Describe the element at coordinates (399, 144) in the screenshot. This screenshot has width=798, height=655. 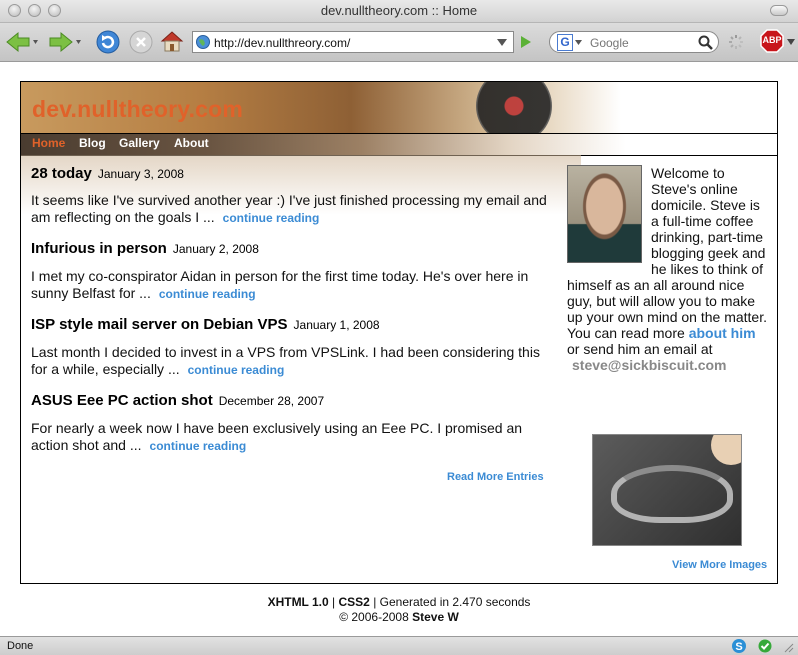
I see `site-nav: Home Blog Gallery About` at that location.